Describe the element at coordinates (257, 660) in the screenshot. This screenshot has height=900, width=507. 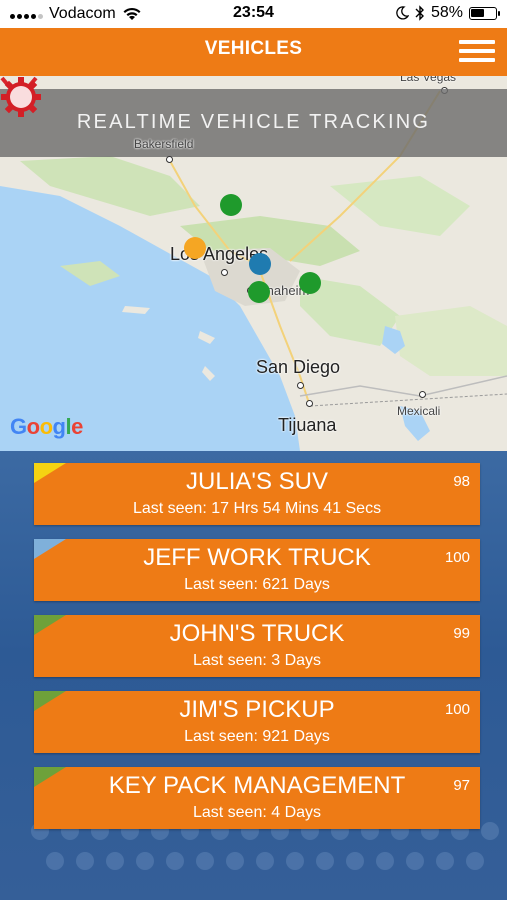
I see `vehicle-last-seen: Last seen: 3 Days` at that location.